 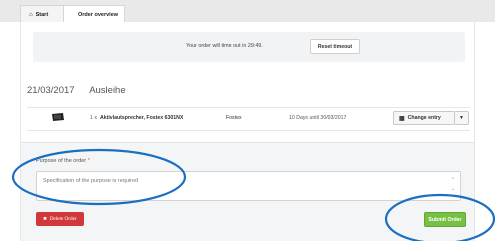 I want to click on item-name: Aktivlautsprecher, Fostex 6301NX, so click(x=142, y=118).